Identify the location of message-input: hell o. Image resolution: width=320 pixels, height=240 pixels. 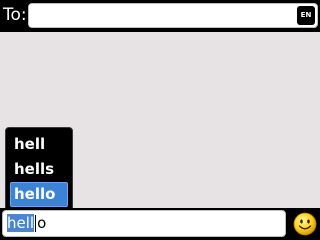
(144, 223).